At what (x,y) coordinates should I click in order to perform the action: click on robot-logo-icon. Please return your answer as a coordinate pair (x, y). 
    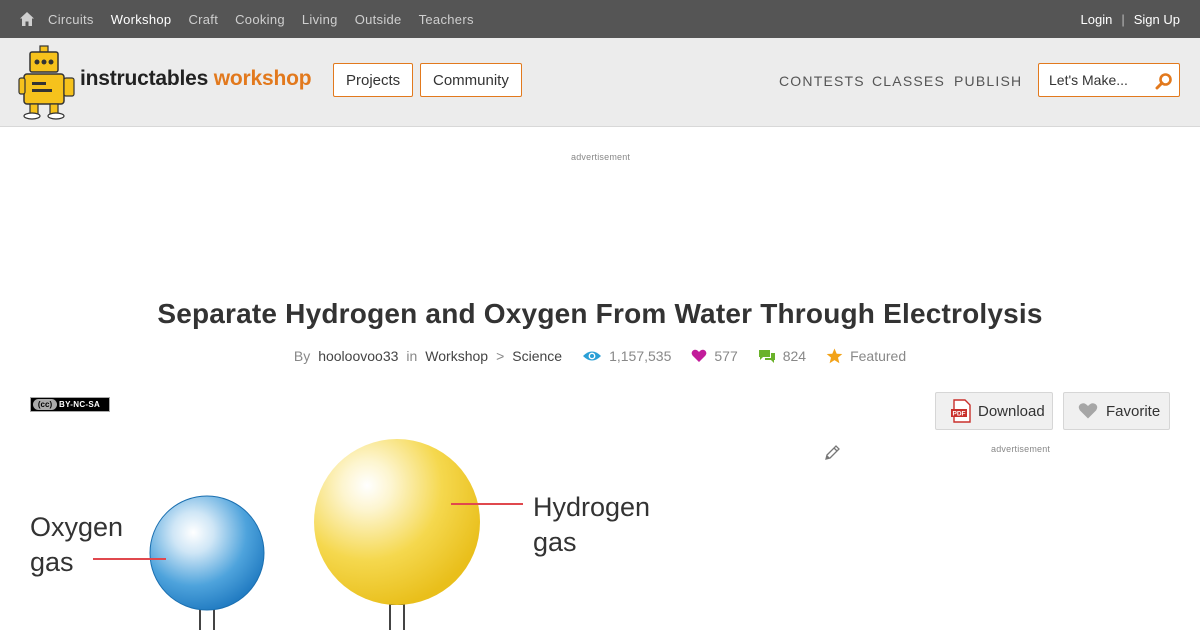
    Looking at the image, I should click on (48, 82).